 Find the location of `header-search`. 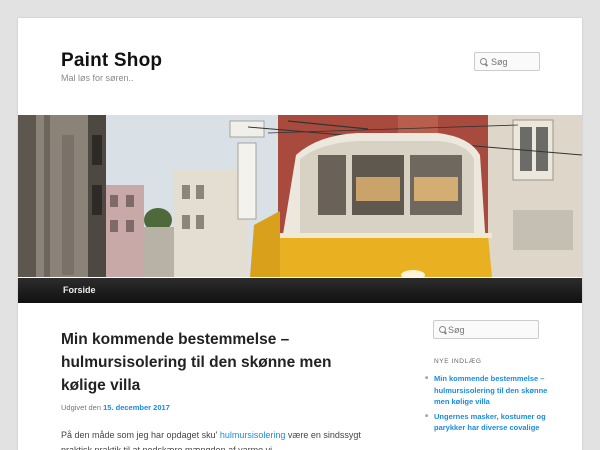

header-search is located at coordinates (507, 61).